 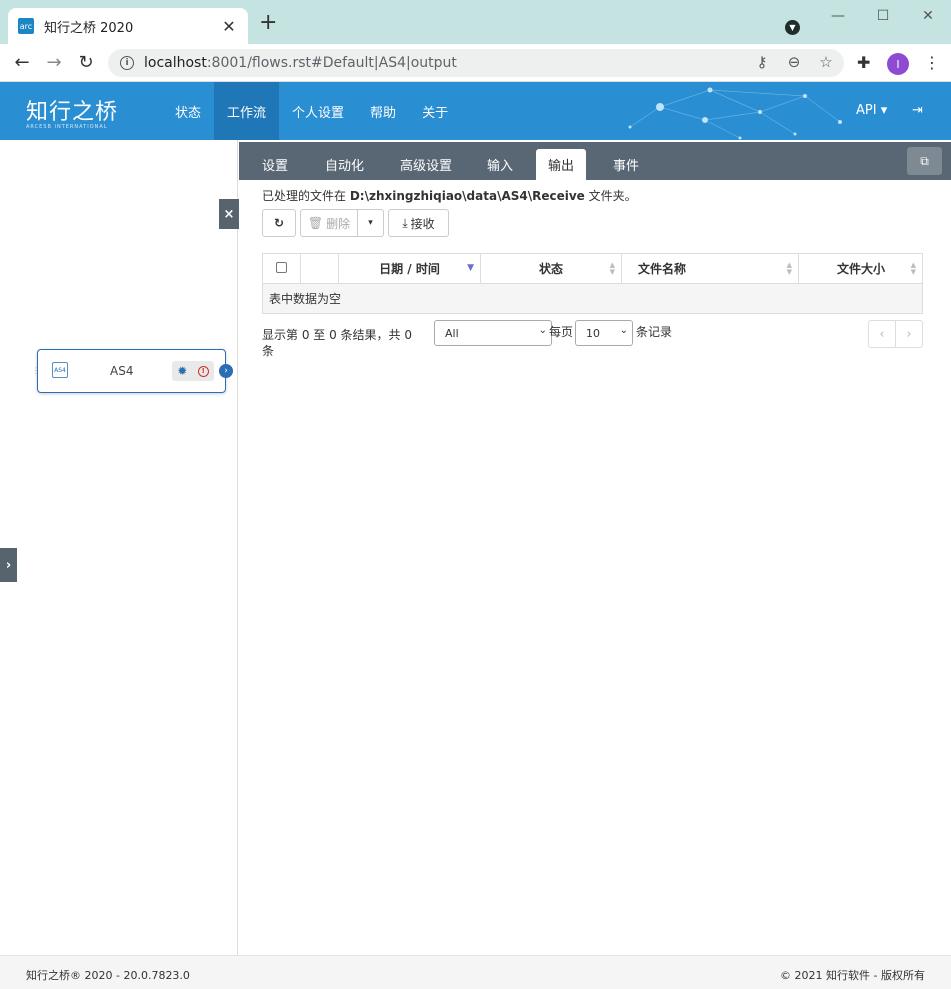 I want to click on back-icon: ←, so click(x=22, y=63).